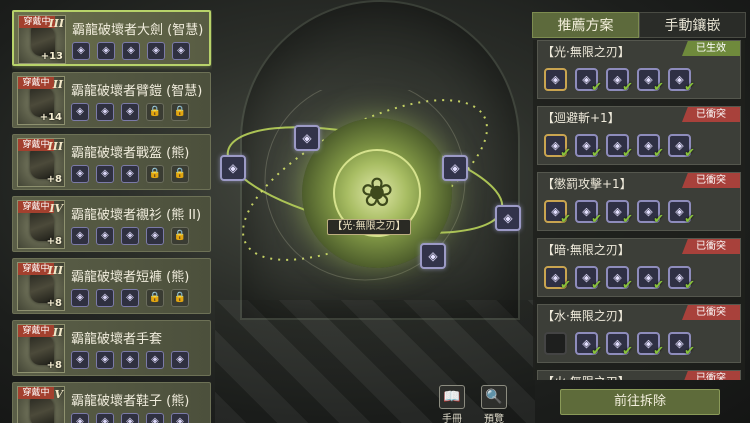 The image size is (750, 423). I want to click on plan-card: 【迴避斬+1】 已衝突 ◈ ✔ ◈ ✔ ◈ ✔ ◈ ✔ ◈ ✔, so click(639, 135).